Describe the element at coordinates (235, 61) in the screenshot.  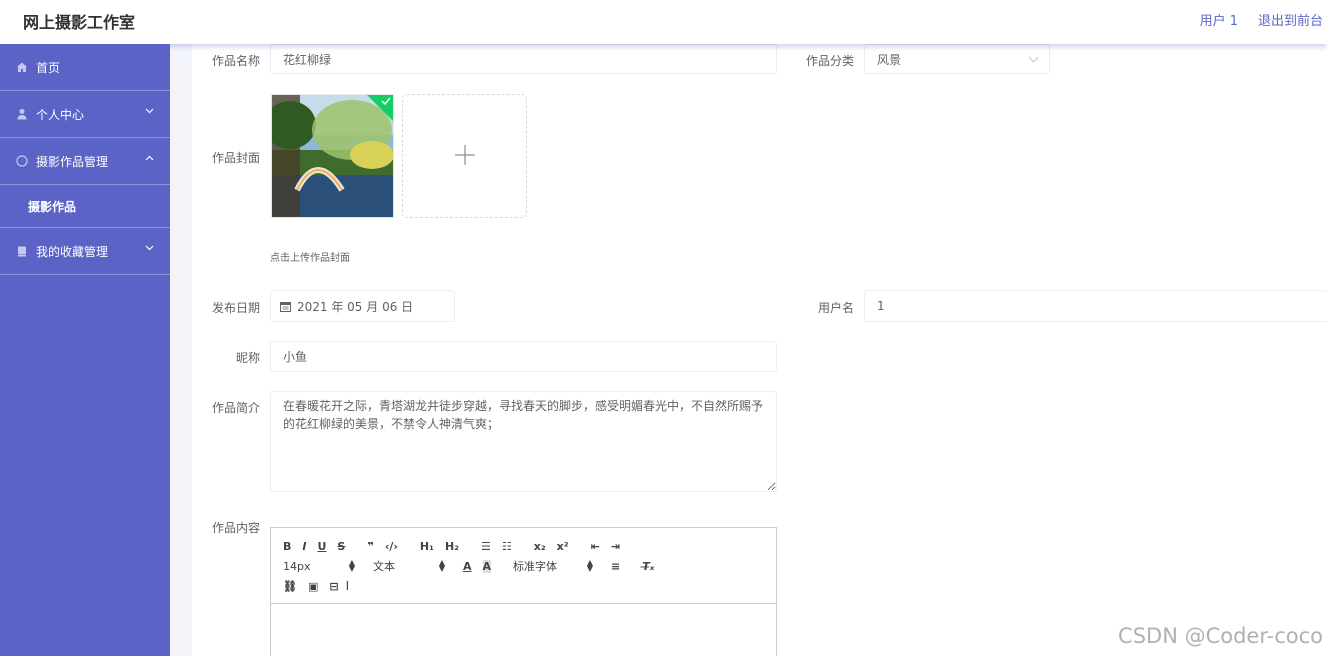
I see `work-name-label: 作品名称` at that location.